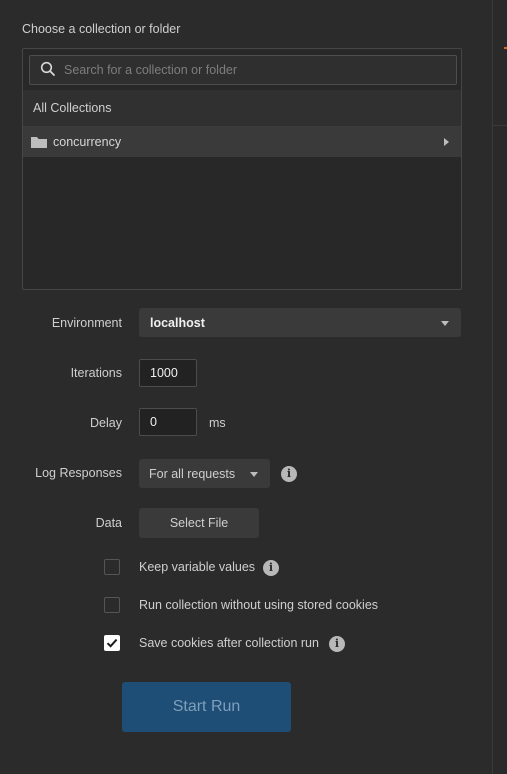  Describe the element at coordinates (47, 68) in the screenshot. I see `search-icon` at that location.